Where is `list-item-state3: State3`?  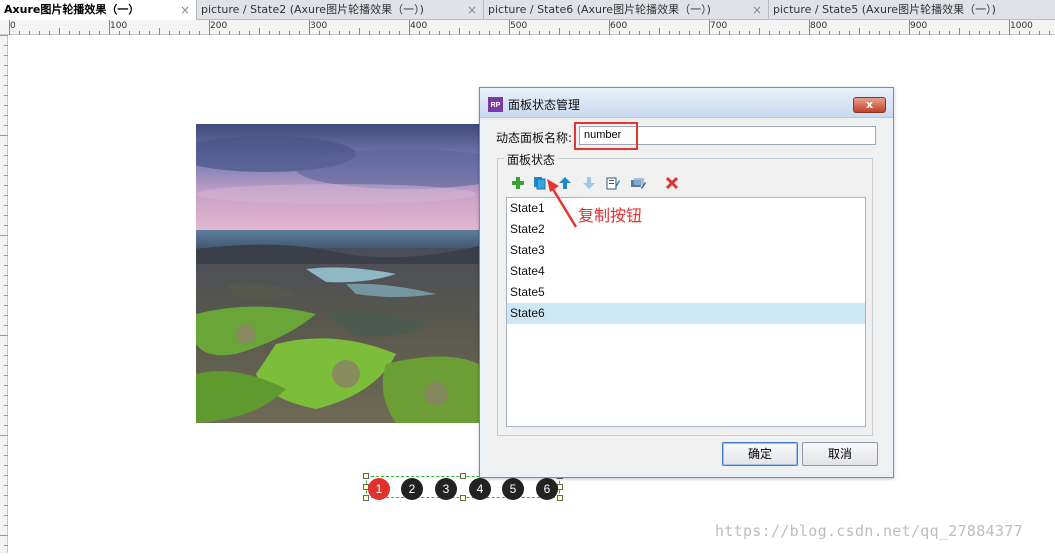 list-item-state3: State3 is located at coordinates (686, 250).